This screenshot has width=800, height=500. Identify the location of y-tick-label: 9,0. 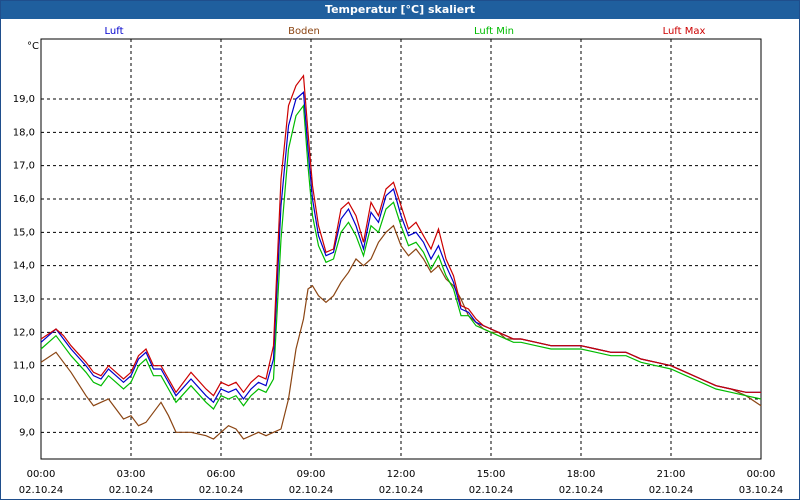
(27, 432).